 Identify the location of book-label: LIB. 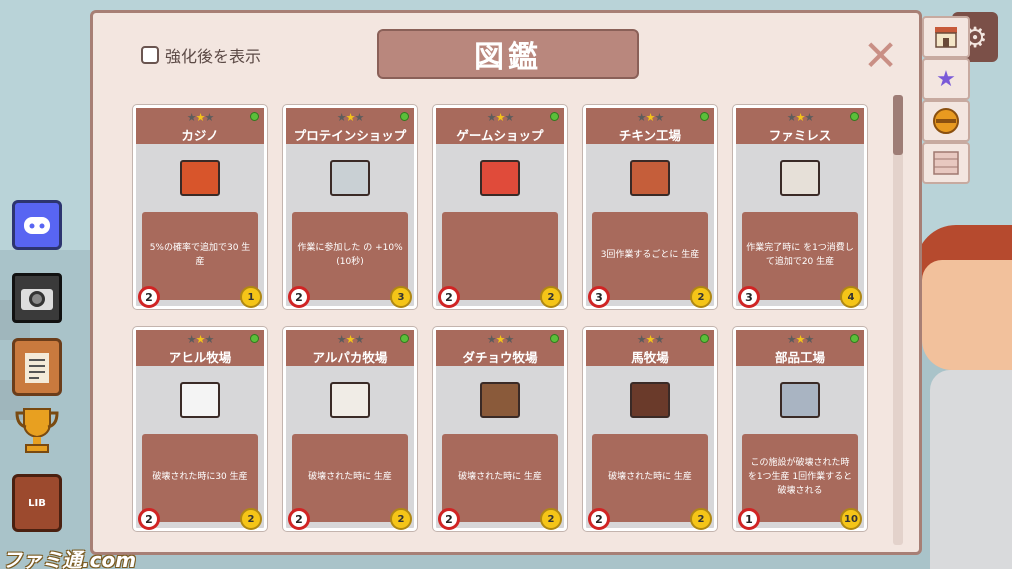
(37, 503).